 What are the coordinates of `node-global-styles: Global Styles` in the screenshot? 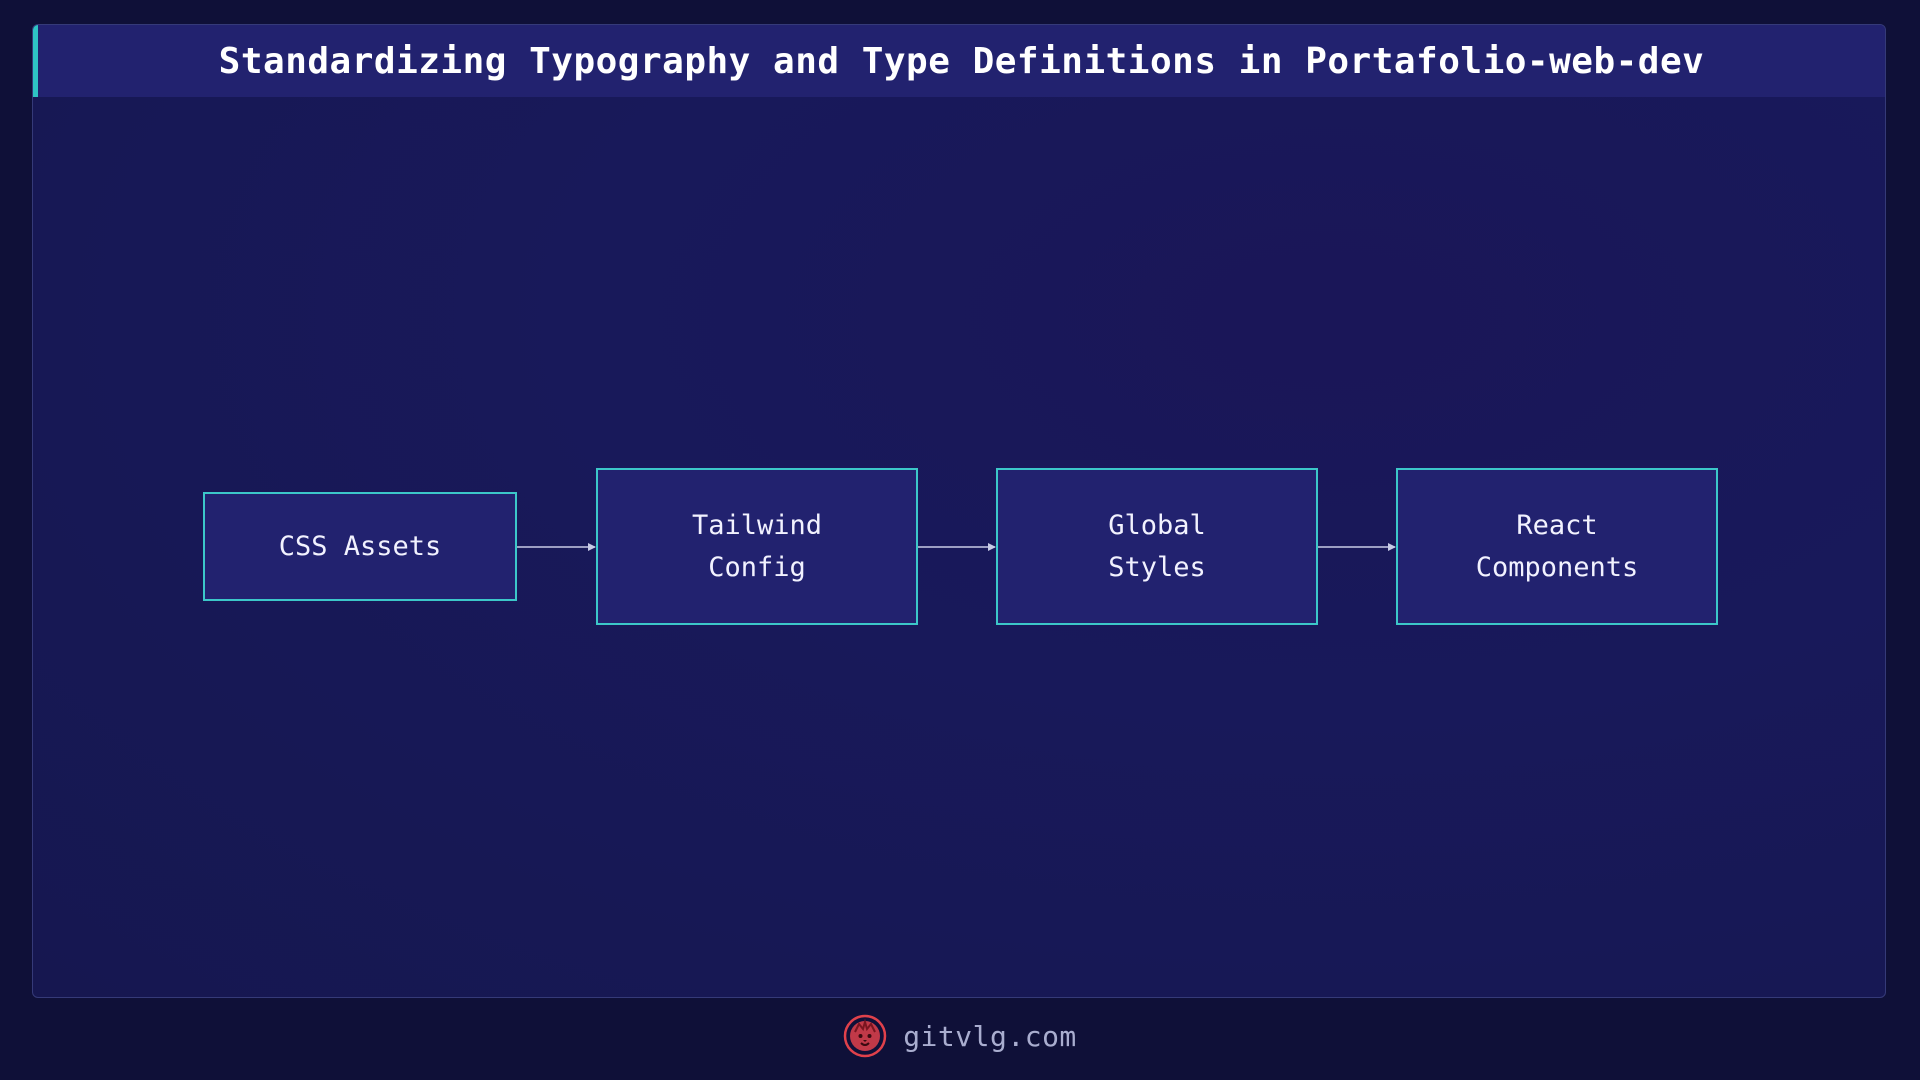 It's located at (1157, 546).